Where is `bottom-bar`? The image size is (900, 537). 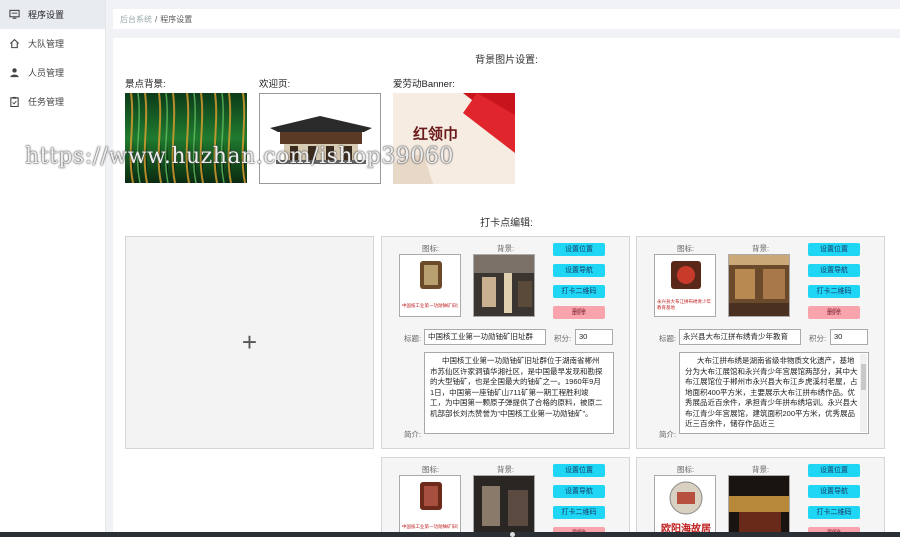 bottom-bar is located at coordinates (450, 534).